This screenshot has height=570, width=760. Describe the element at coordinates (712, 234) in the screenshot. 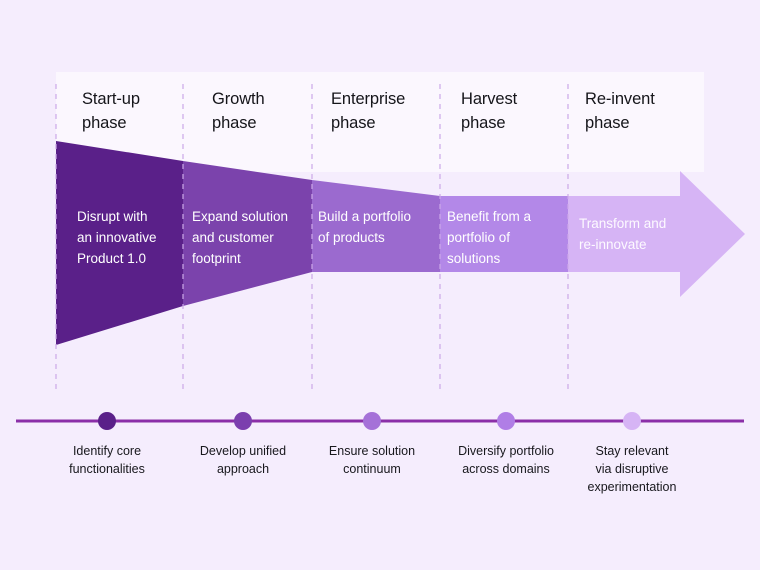

I see `arrow-head` at that location.